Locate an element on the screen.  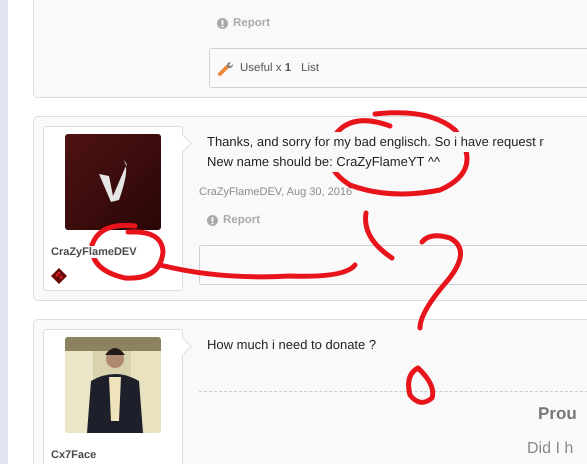
likes-count: Useful x 1 is located at coordinates (266, 68).